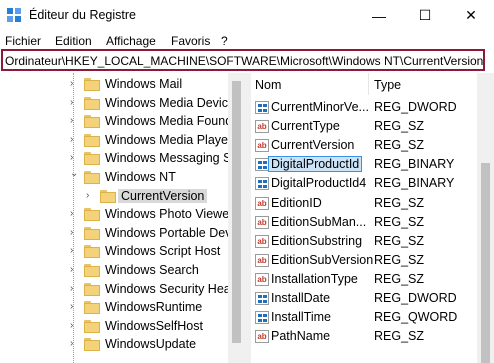  I want to click on value-row: ab CurrentType REG_SZ, so click(364, 126).